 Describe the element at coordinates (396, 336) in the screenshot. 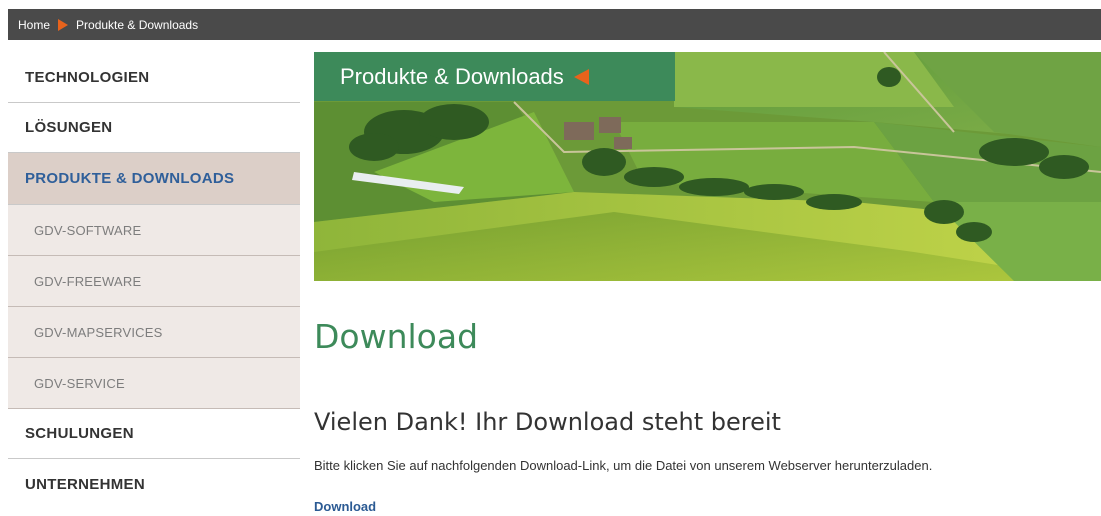

I see `page-title: Download` at that location.